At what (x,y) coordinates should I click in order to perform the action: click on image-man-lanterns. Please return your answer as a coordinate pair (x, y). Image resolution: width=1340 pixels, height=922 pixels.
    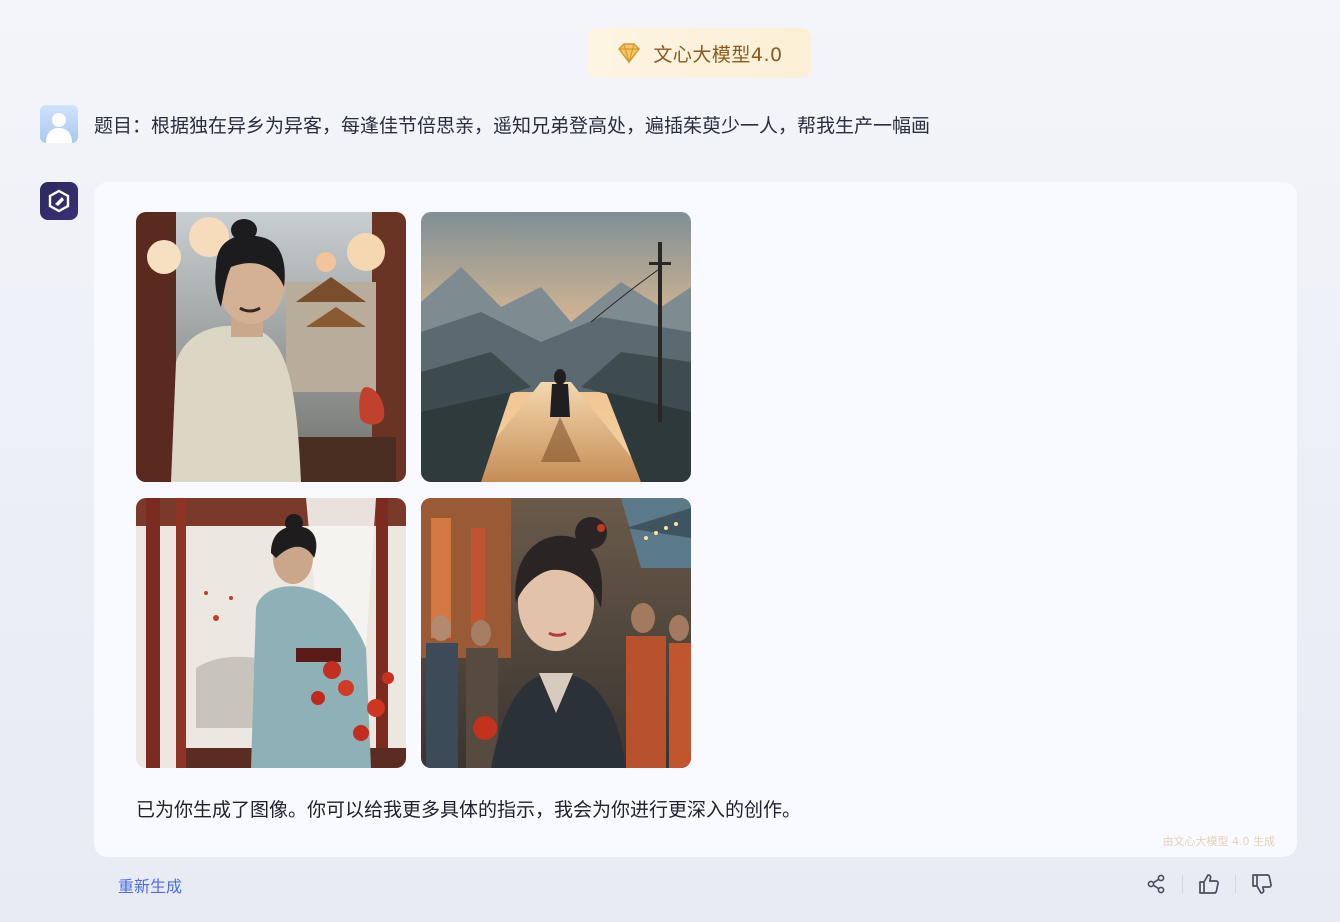
    Looking at the image, I should click on (271, 347).